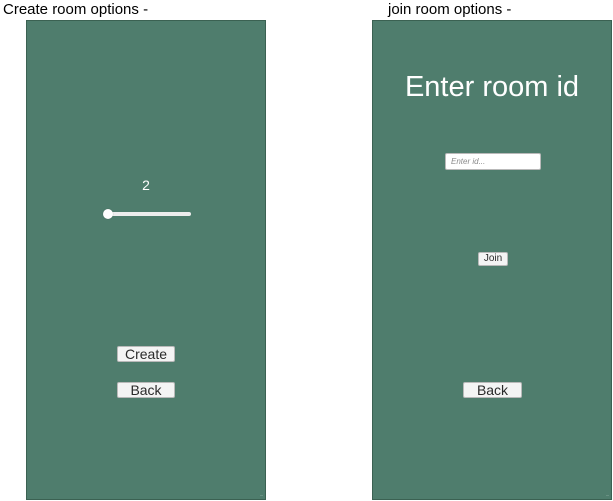 This screenshot has width=613, height=501. Describe the element at coordinates (108, 214) in the screenshot. I see `slider-handle` at that location.